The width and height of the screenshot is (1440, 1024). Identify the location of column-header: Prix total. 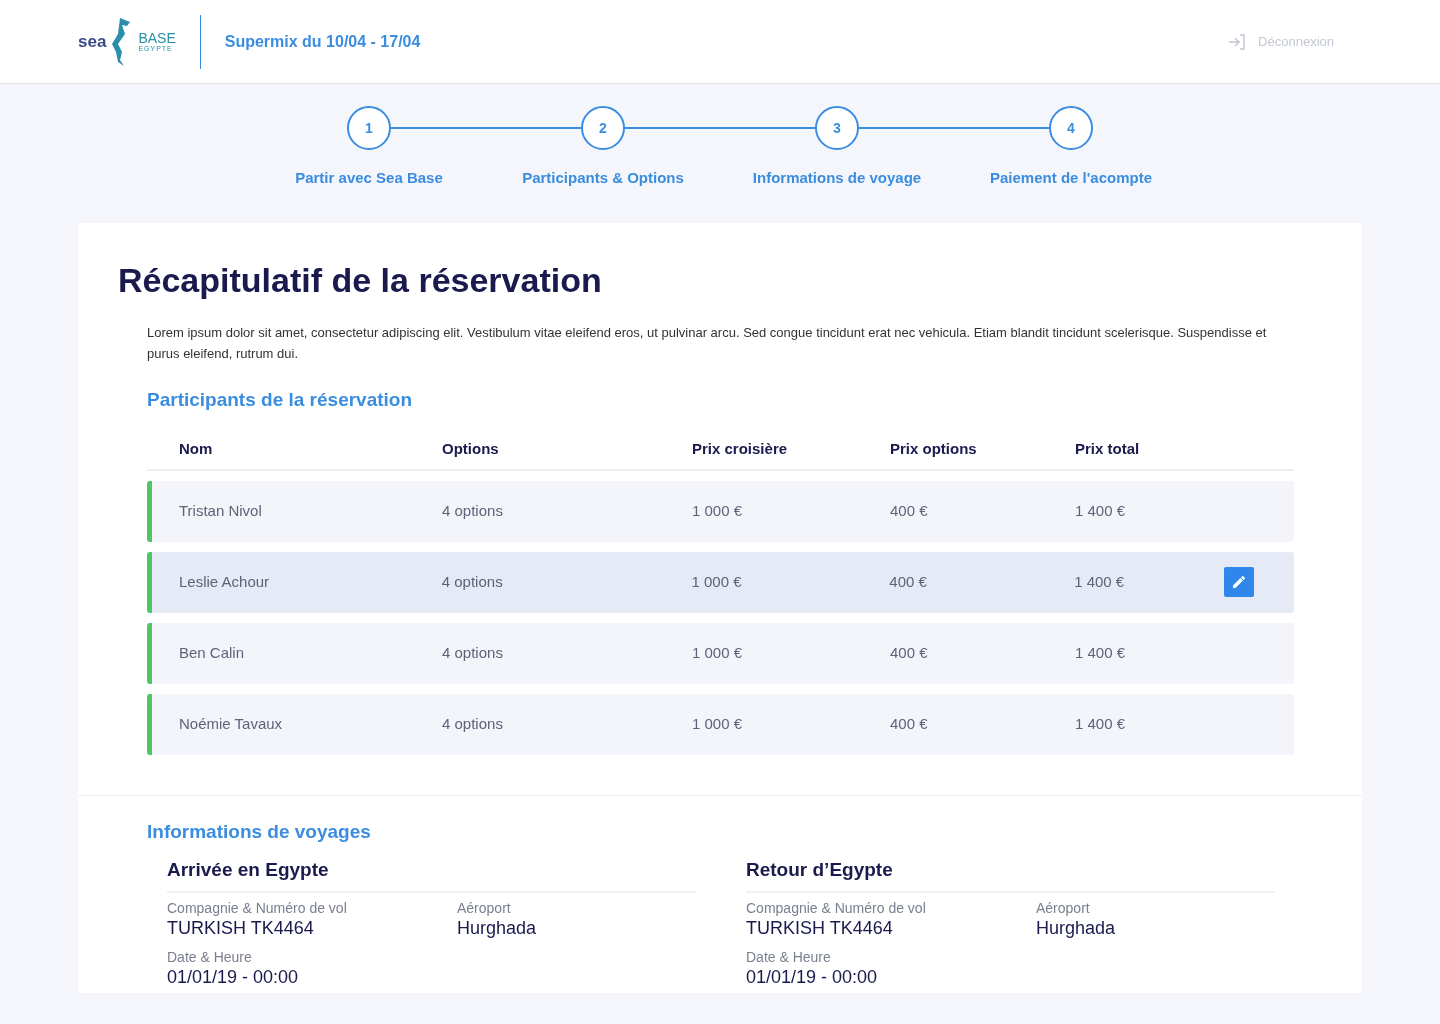
(1108, 449).